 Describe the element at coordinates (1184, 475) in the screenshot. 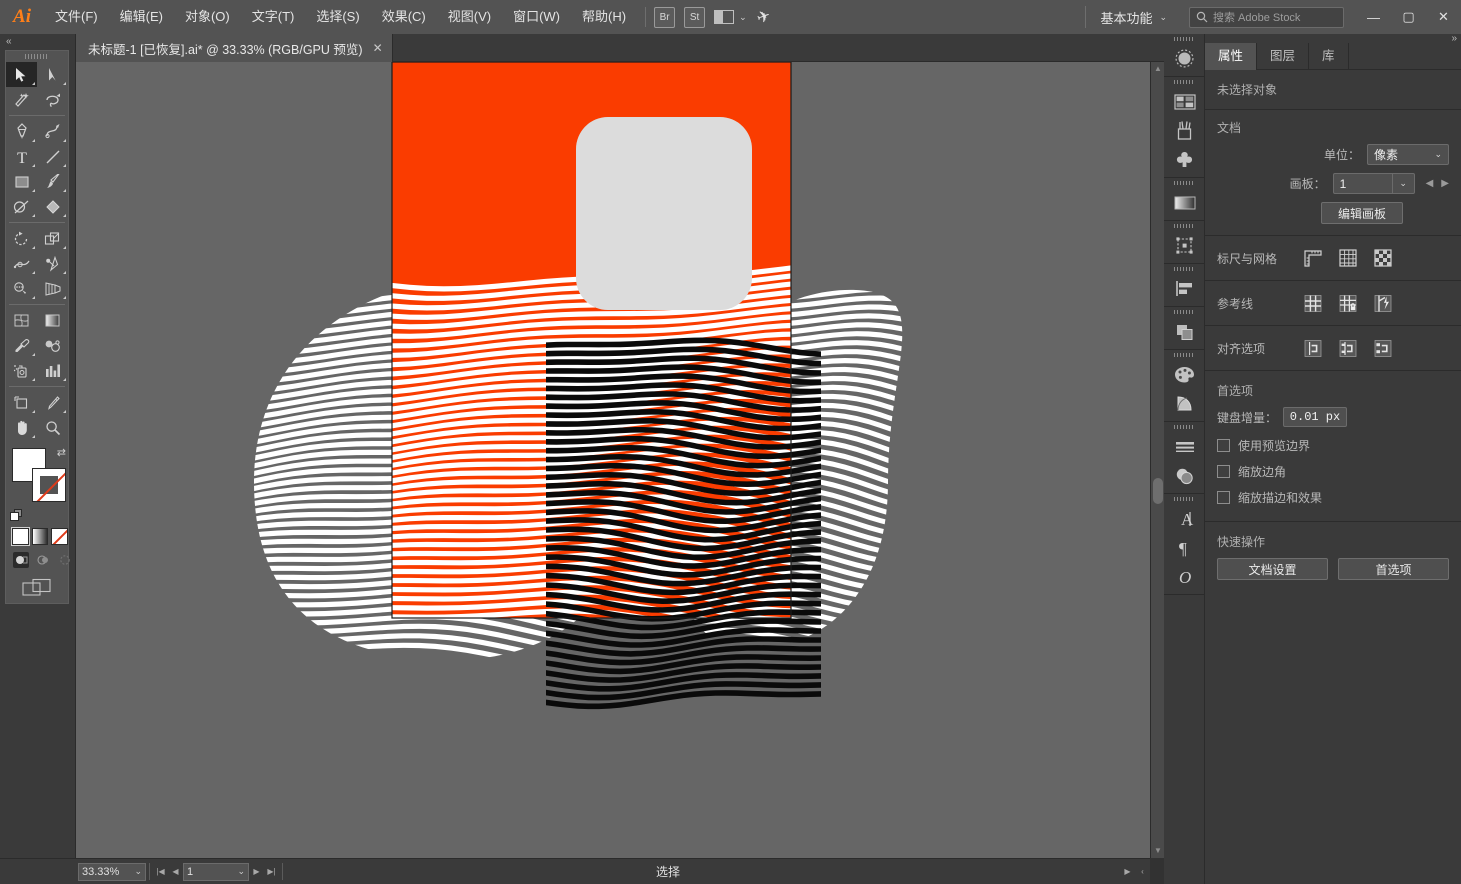

I see `transparency-panel-icon` at that location.